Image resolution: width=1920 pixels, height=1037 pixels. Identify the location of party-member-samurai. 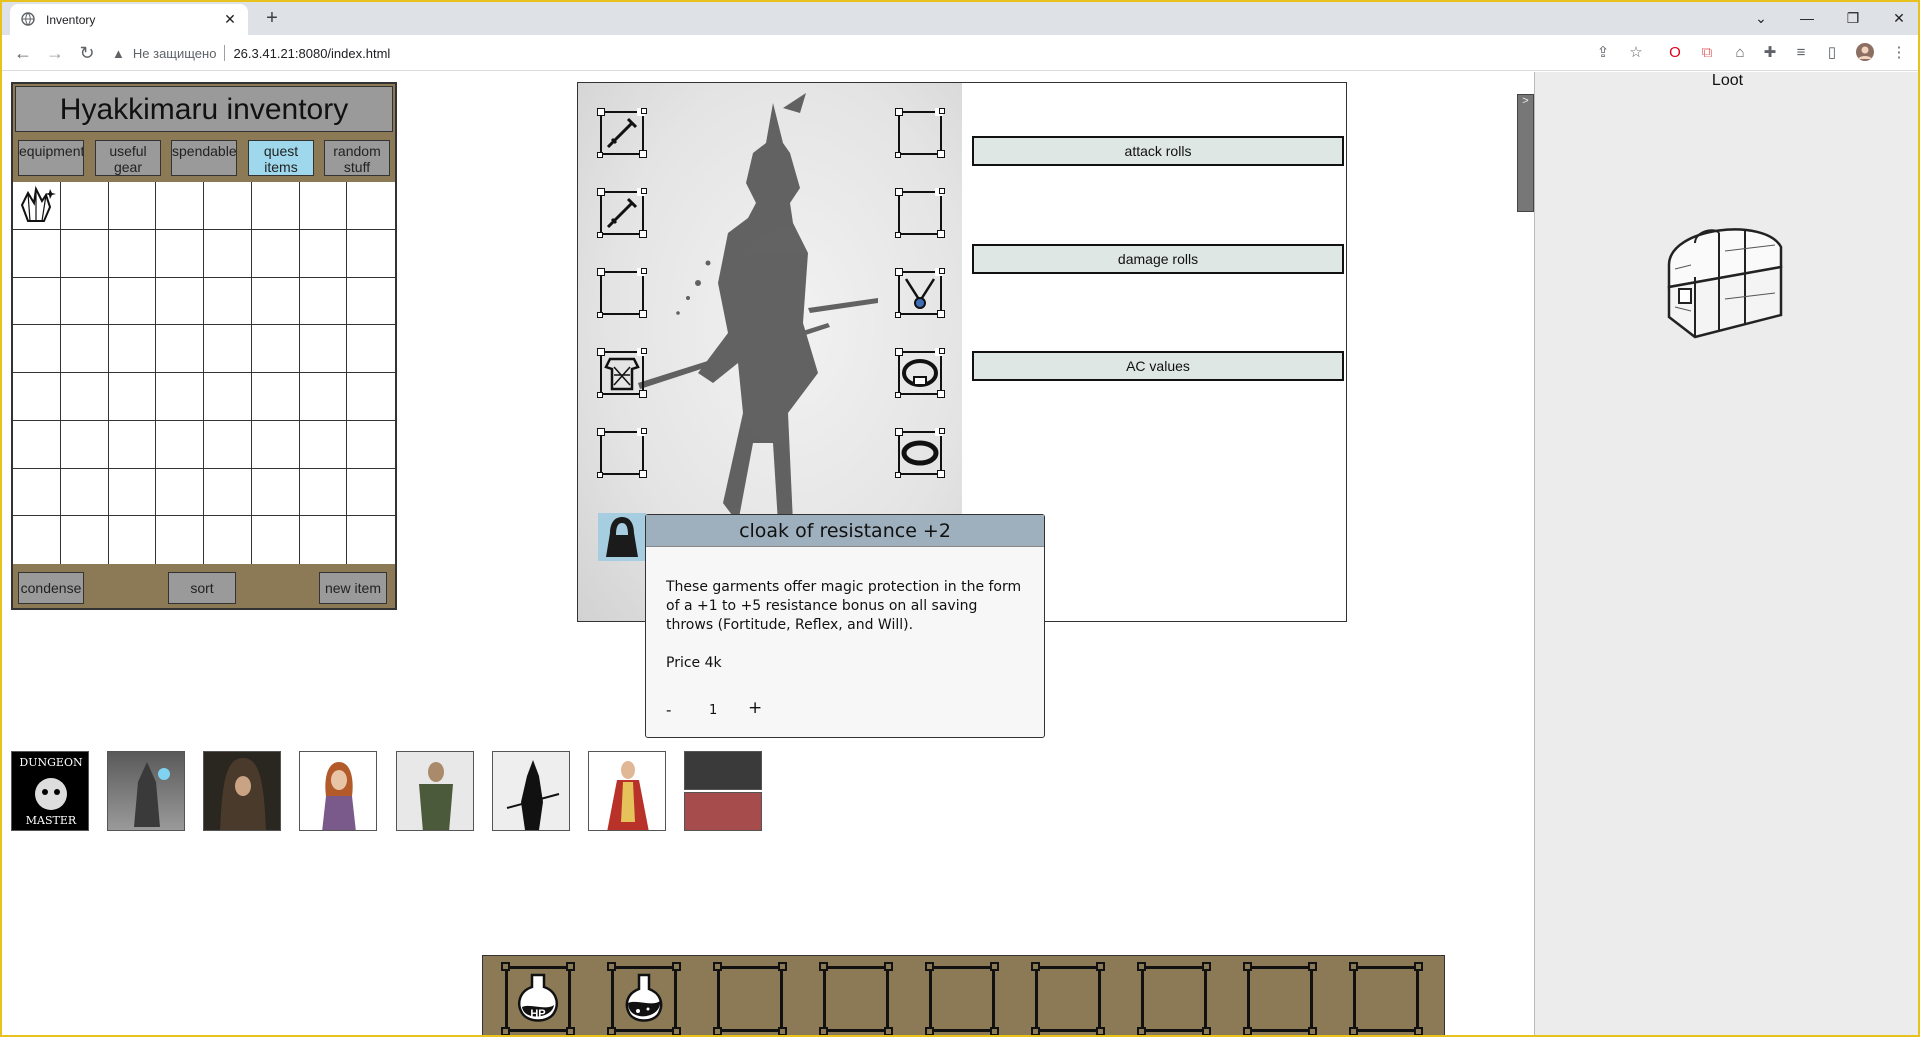
(531, 791).